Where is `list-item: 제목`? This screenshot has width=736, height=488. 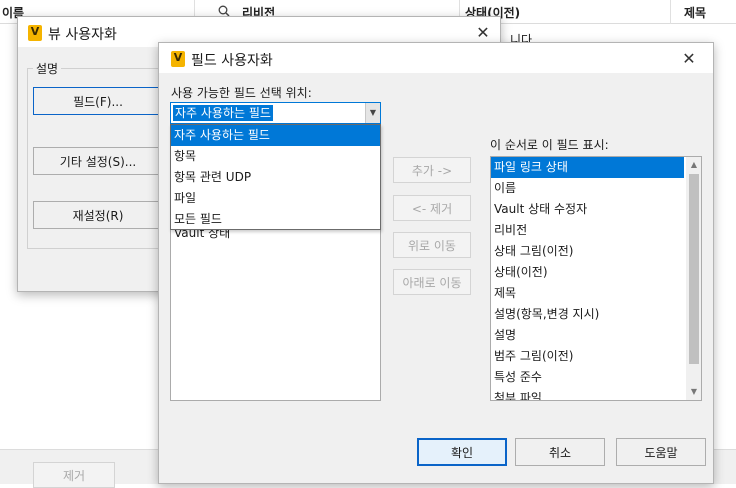
list-item: 제목 is located at coordinates (596, 293).